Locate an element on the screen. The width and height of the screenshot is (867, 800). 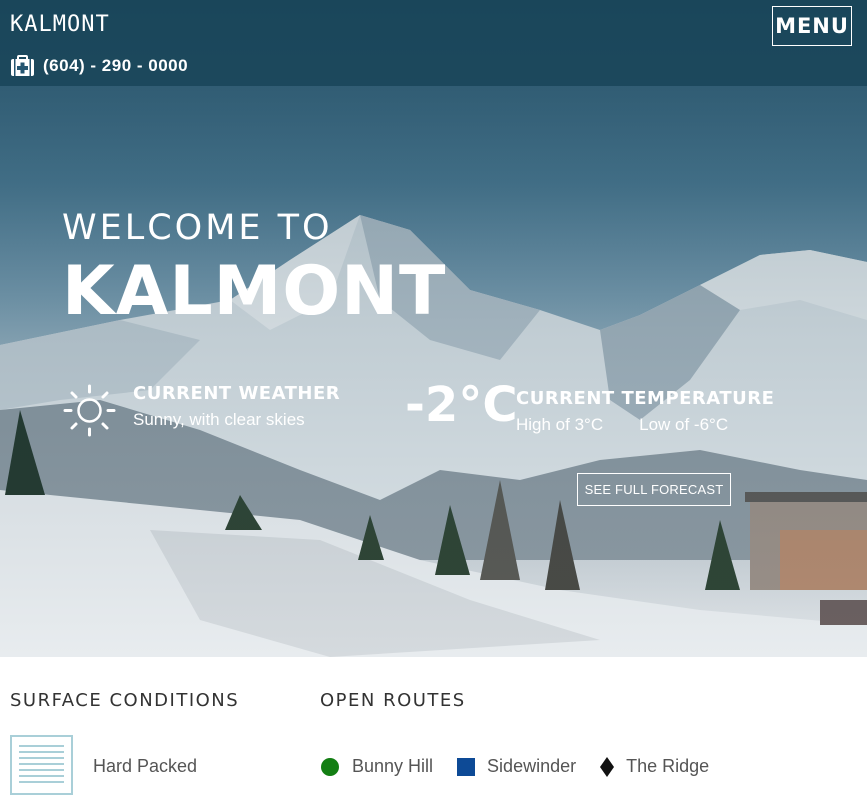
resort-name-heading: KALMONT is located at coordinates (254, 291).